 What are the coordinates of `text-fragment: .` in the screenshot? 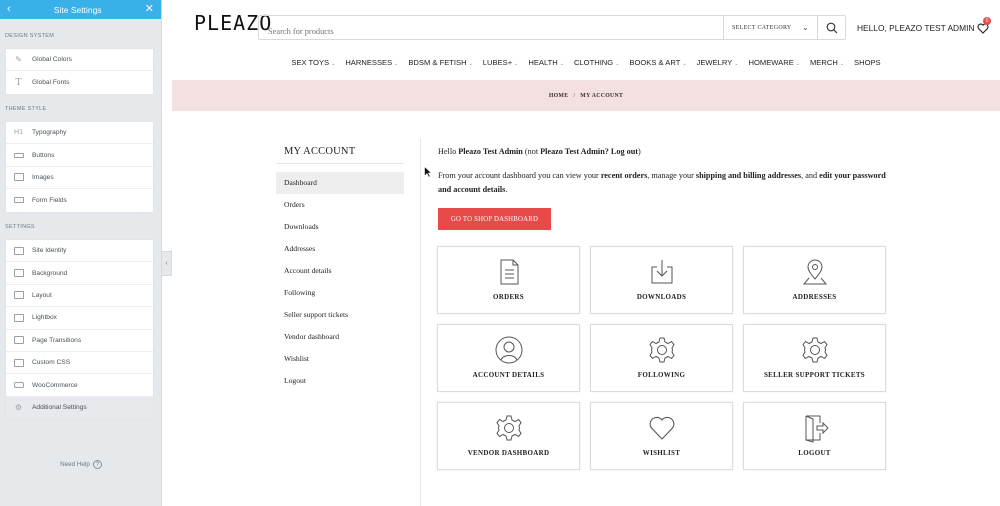 It's located at (506, 189).